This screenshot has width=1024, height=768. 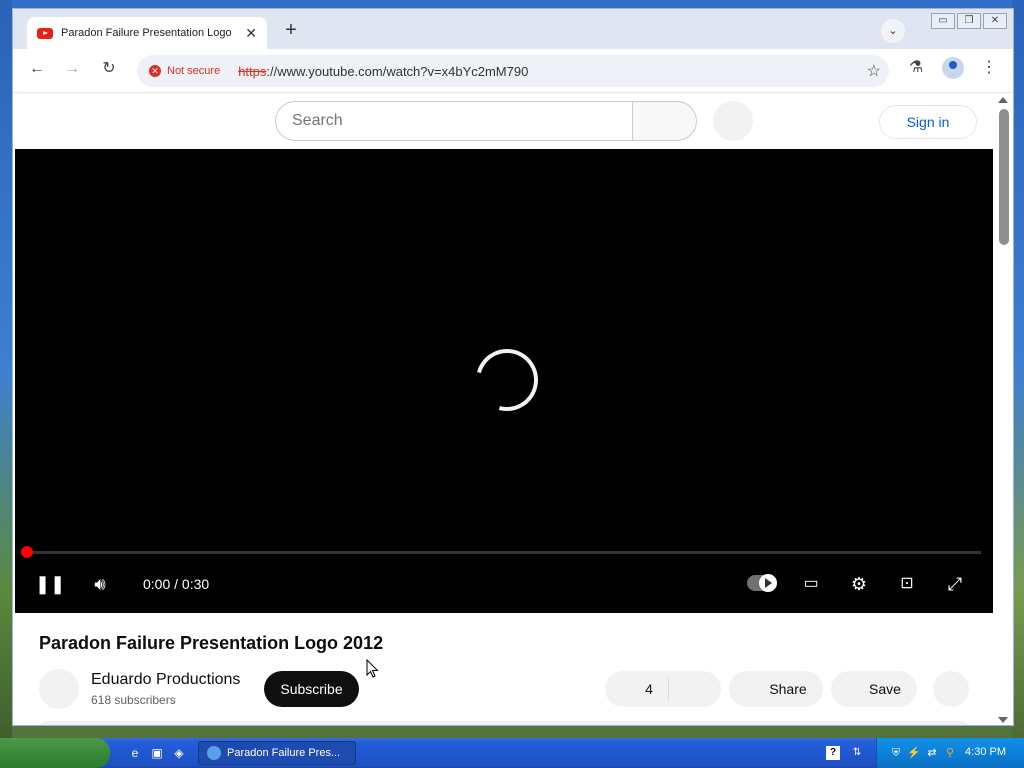 I want to click on search-input, so click(x=462, y=121).